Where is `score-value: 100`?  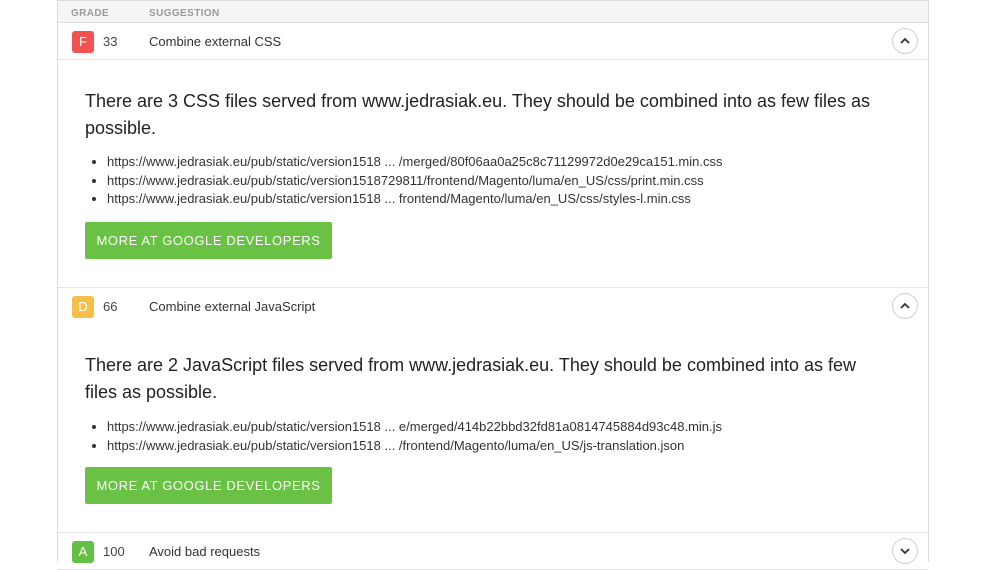
score-value: 100 is located at coordinates (114, 551).